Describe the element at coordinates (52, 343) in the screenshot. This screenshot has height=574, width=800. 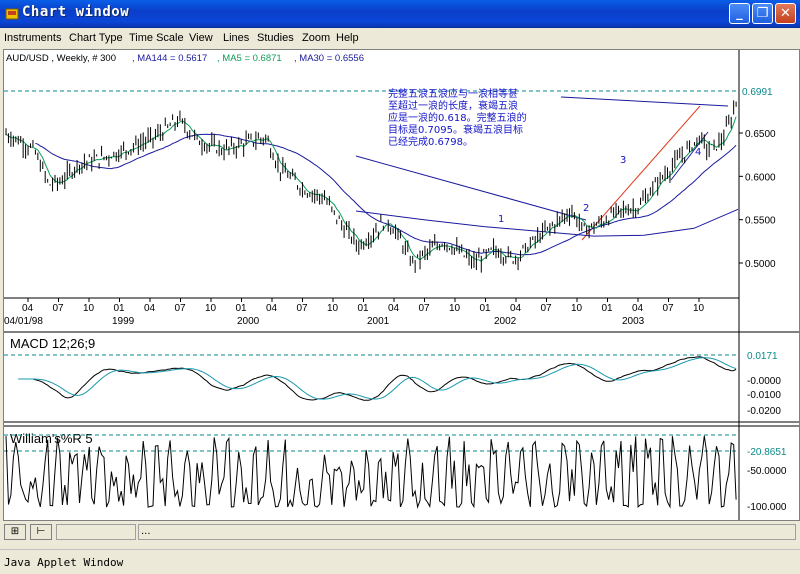
I see `macd-label: MACD 12;26;9` at that location.